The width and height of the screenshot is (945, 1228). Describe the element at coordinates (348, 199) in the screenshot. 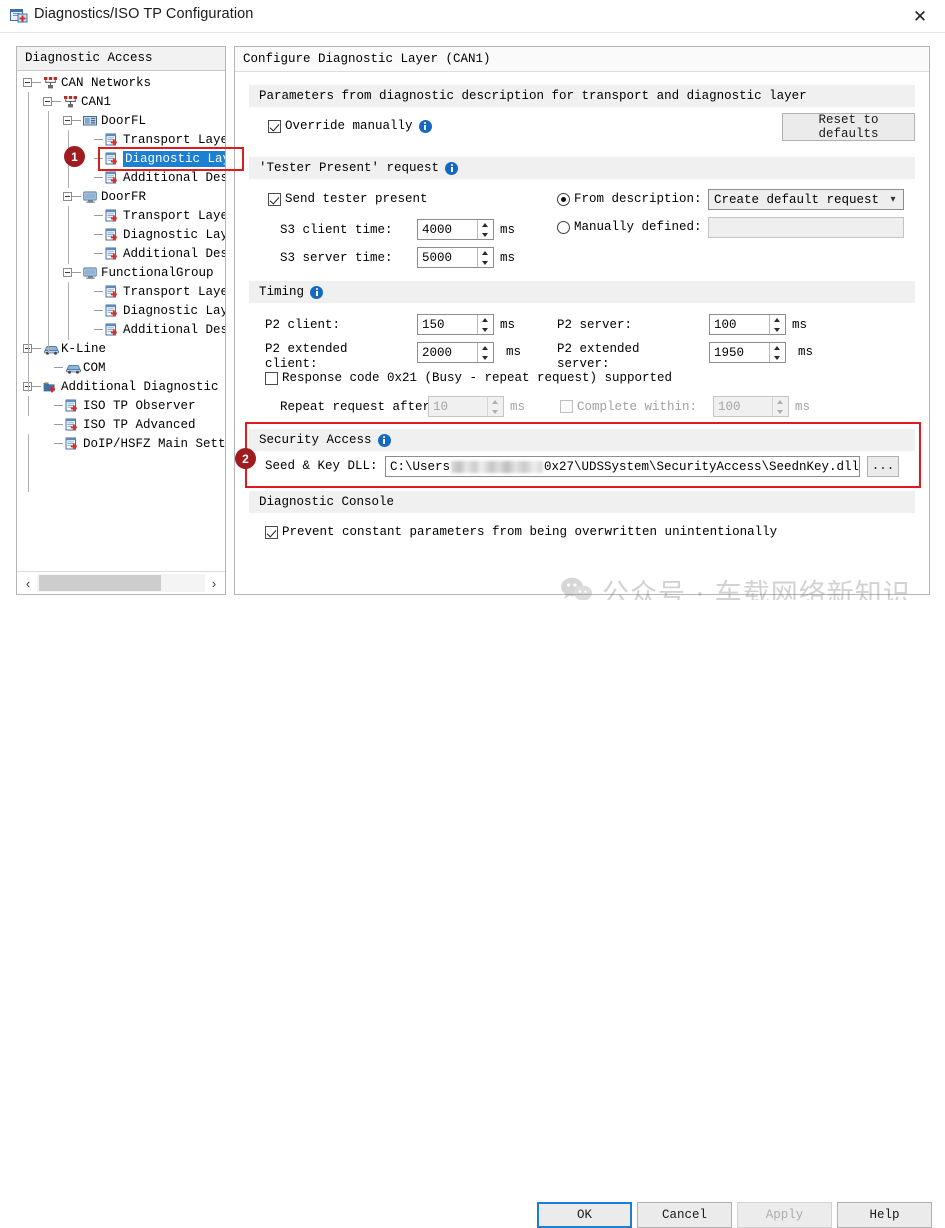

I see `send-tester-present-row: Send tester present` at that location.